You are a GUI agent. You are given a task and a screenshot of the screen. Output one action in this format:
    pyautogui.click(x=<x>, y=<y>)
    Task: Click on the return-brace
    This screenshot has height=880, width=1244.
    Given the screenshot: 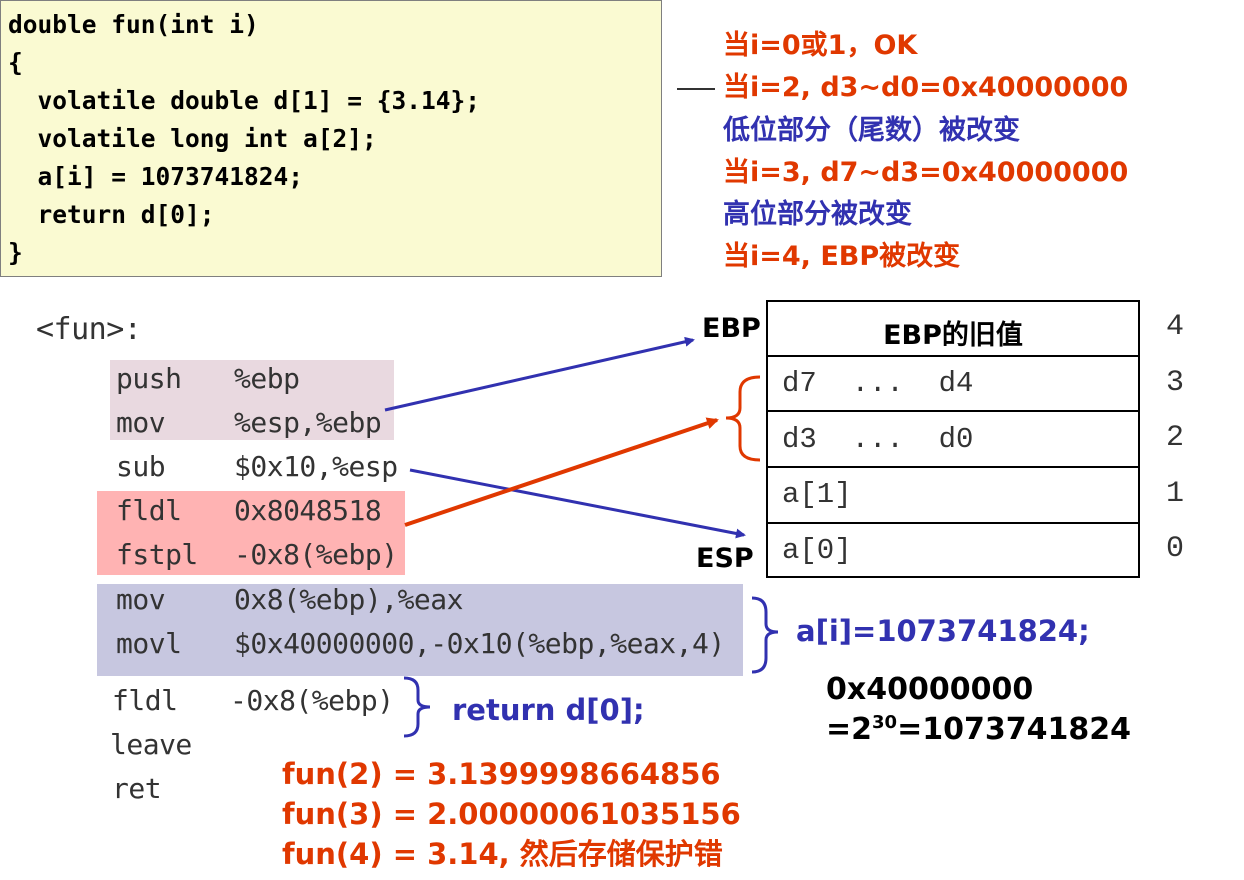 What is the action you would take?
    pyautogui.click(x=417, y=707)
    